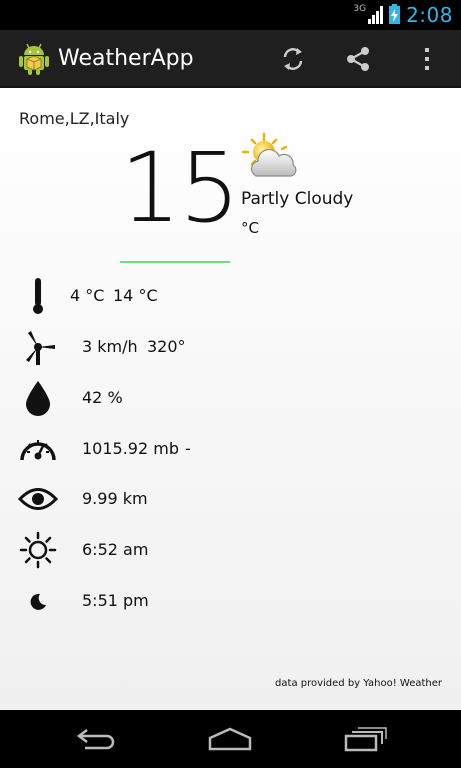 Image resolution: width=461 pixels, height=768 pixels. Describe the element at coordinates (130, 448) in the screenshot. I see `pressure-value: 1015.92 mb` at that location.